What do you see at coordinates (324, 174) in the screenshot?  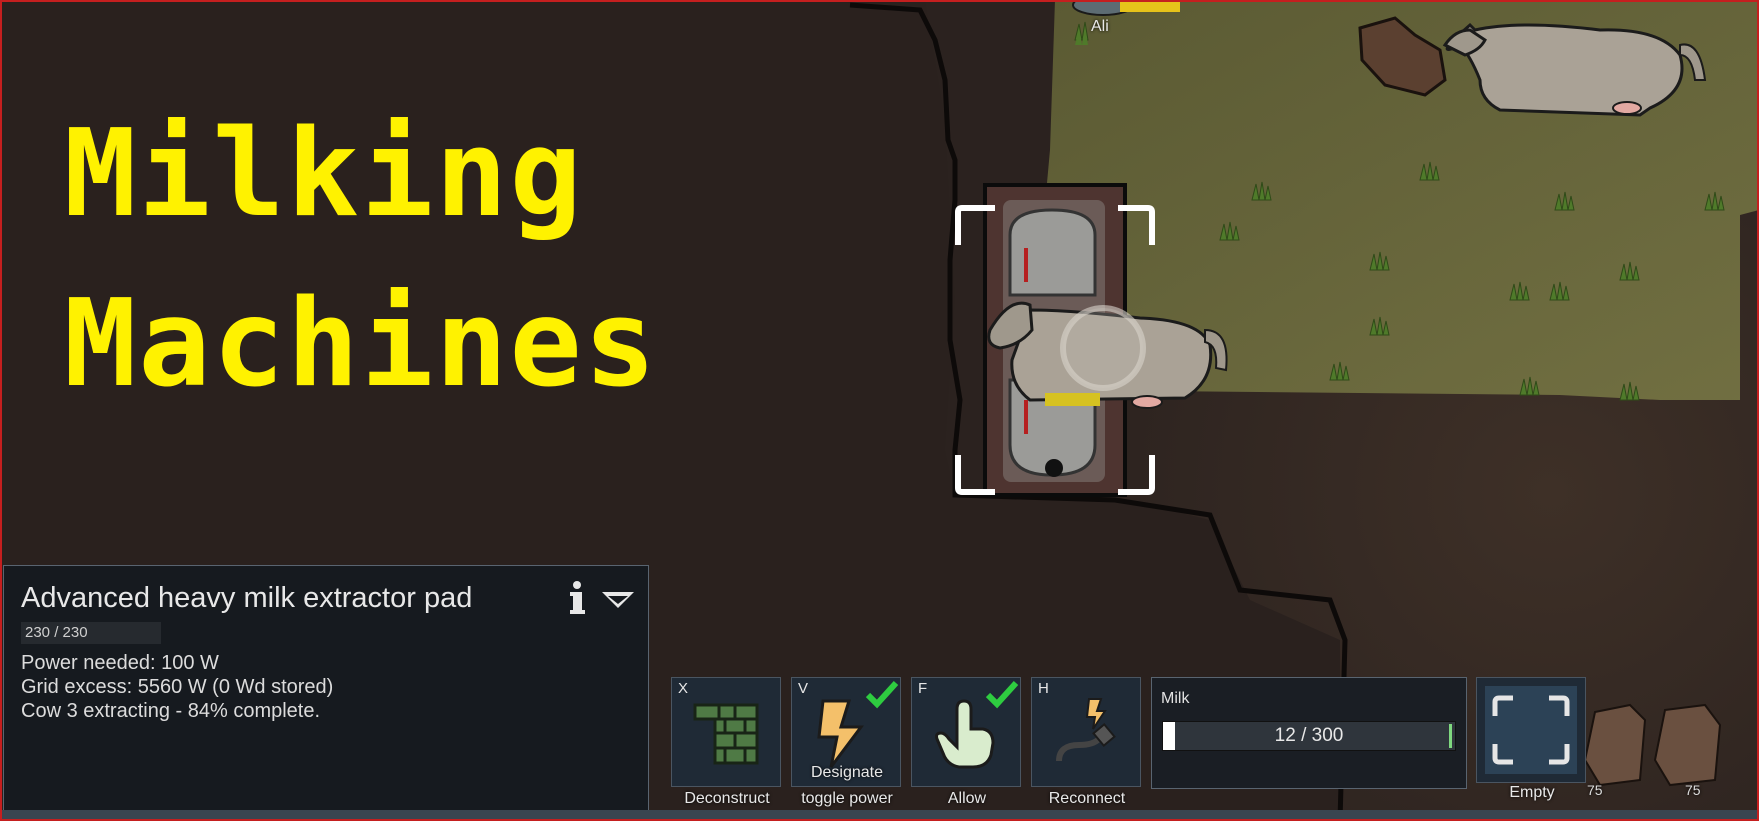 I see `overlay-title-line-1: Milking` at bounding box center [324, 174].